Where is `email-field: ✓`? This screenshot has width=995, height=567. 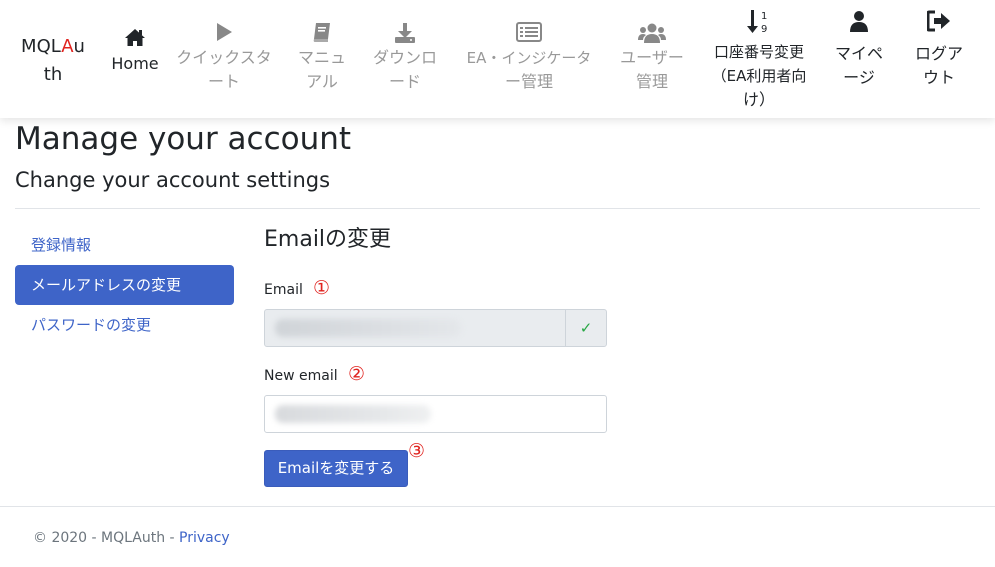
email-field: ✓ is located at coordinates (435, 328).